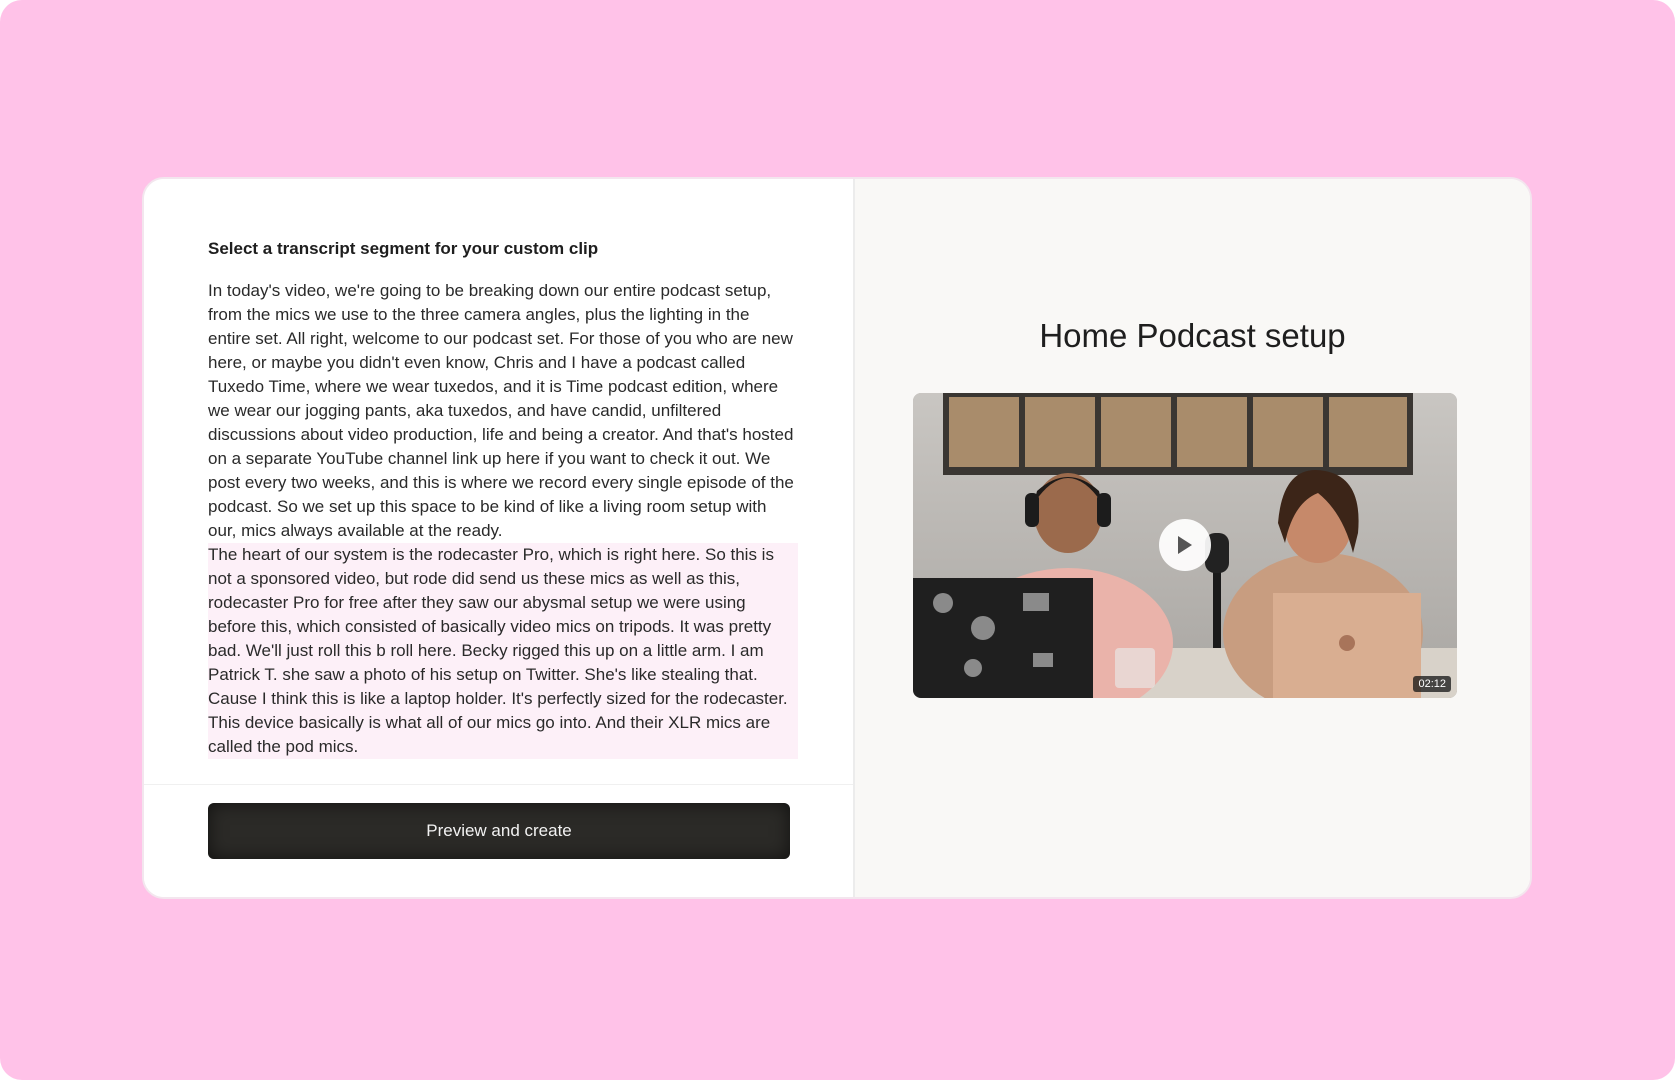  I want to click on transcript-footer: Preview and create, so click(498, 840).